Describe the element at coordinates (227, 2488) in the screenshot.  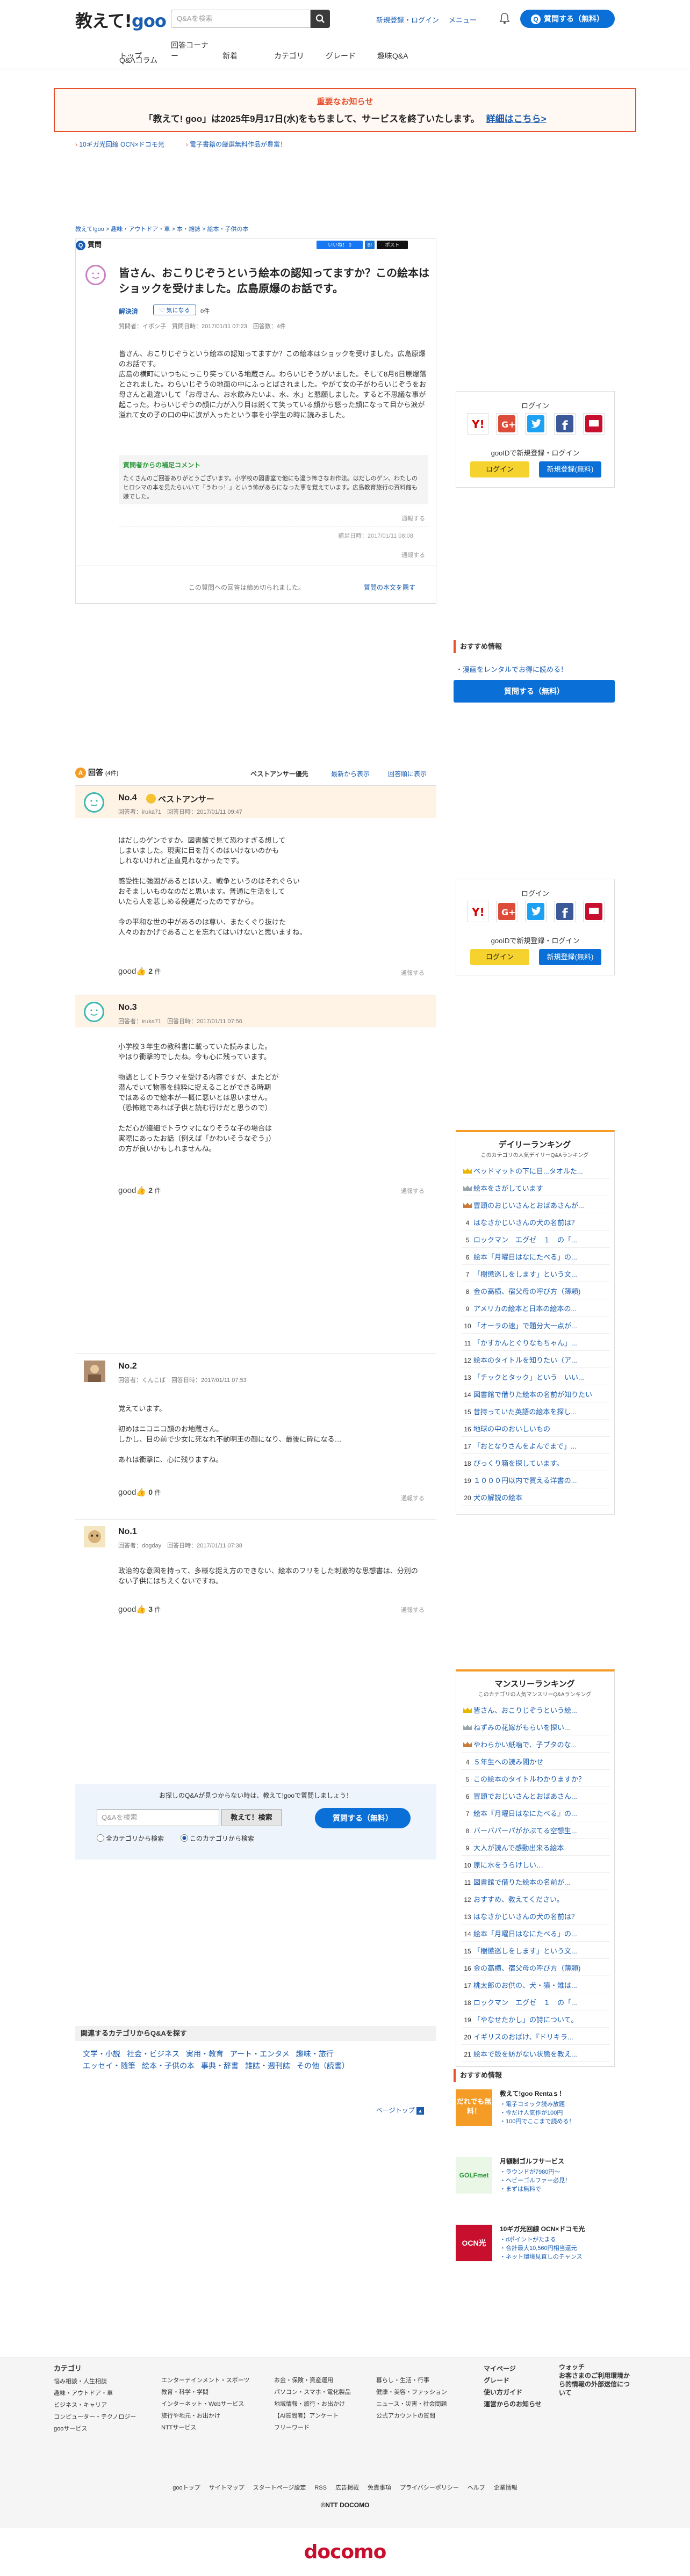
I see `footer-bottom-link: サイトマップ` at that location.